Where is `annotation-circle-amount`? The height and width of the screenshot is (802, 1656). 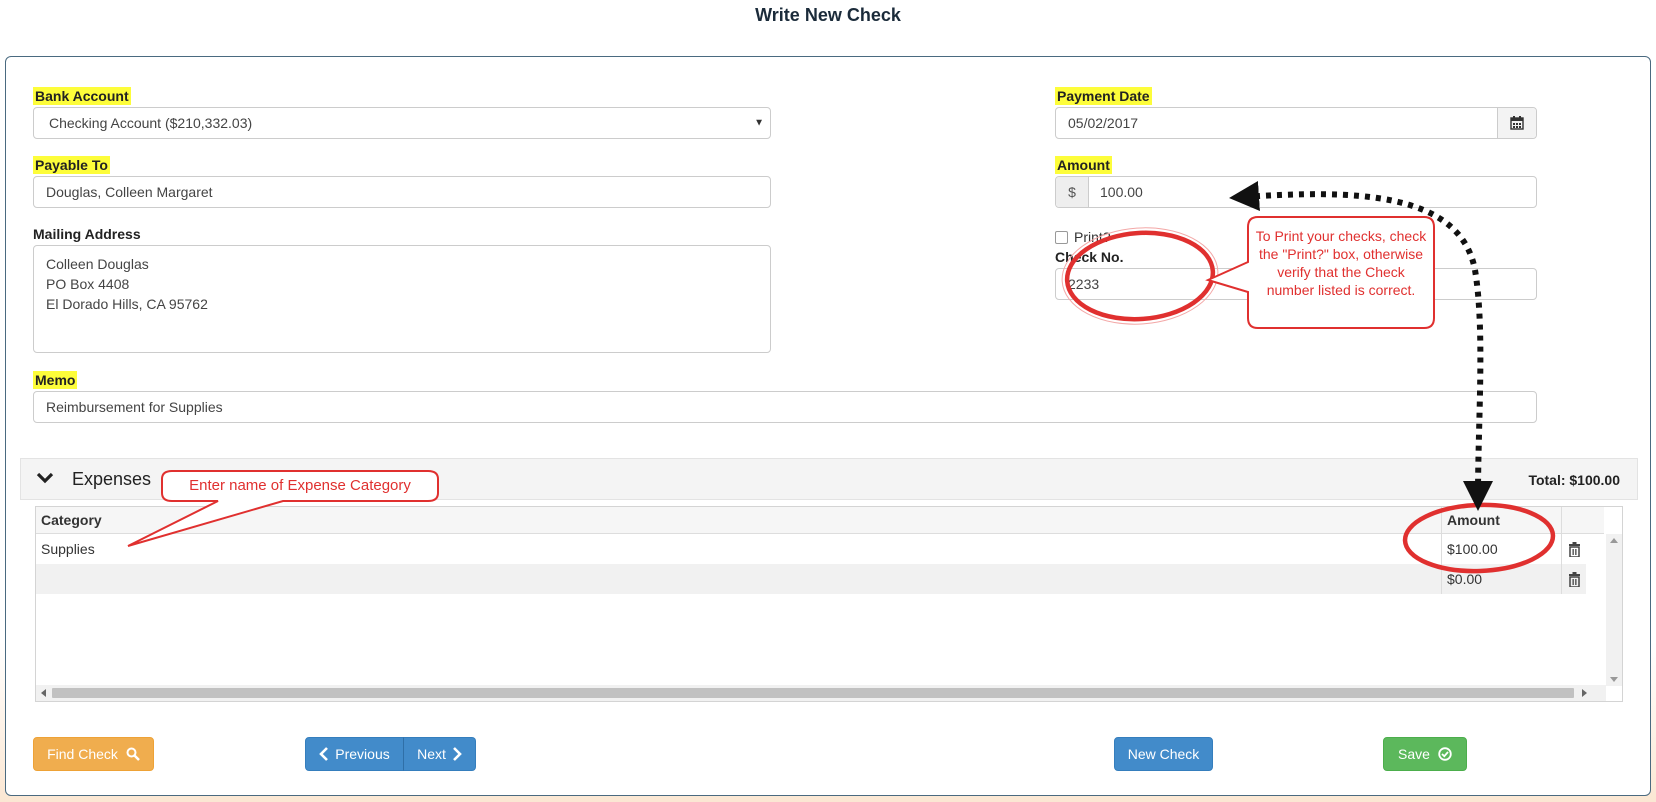
annotation-circle-amount is located at coordinates (1479, 538).